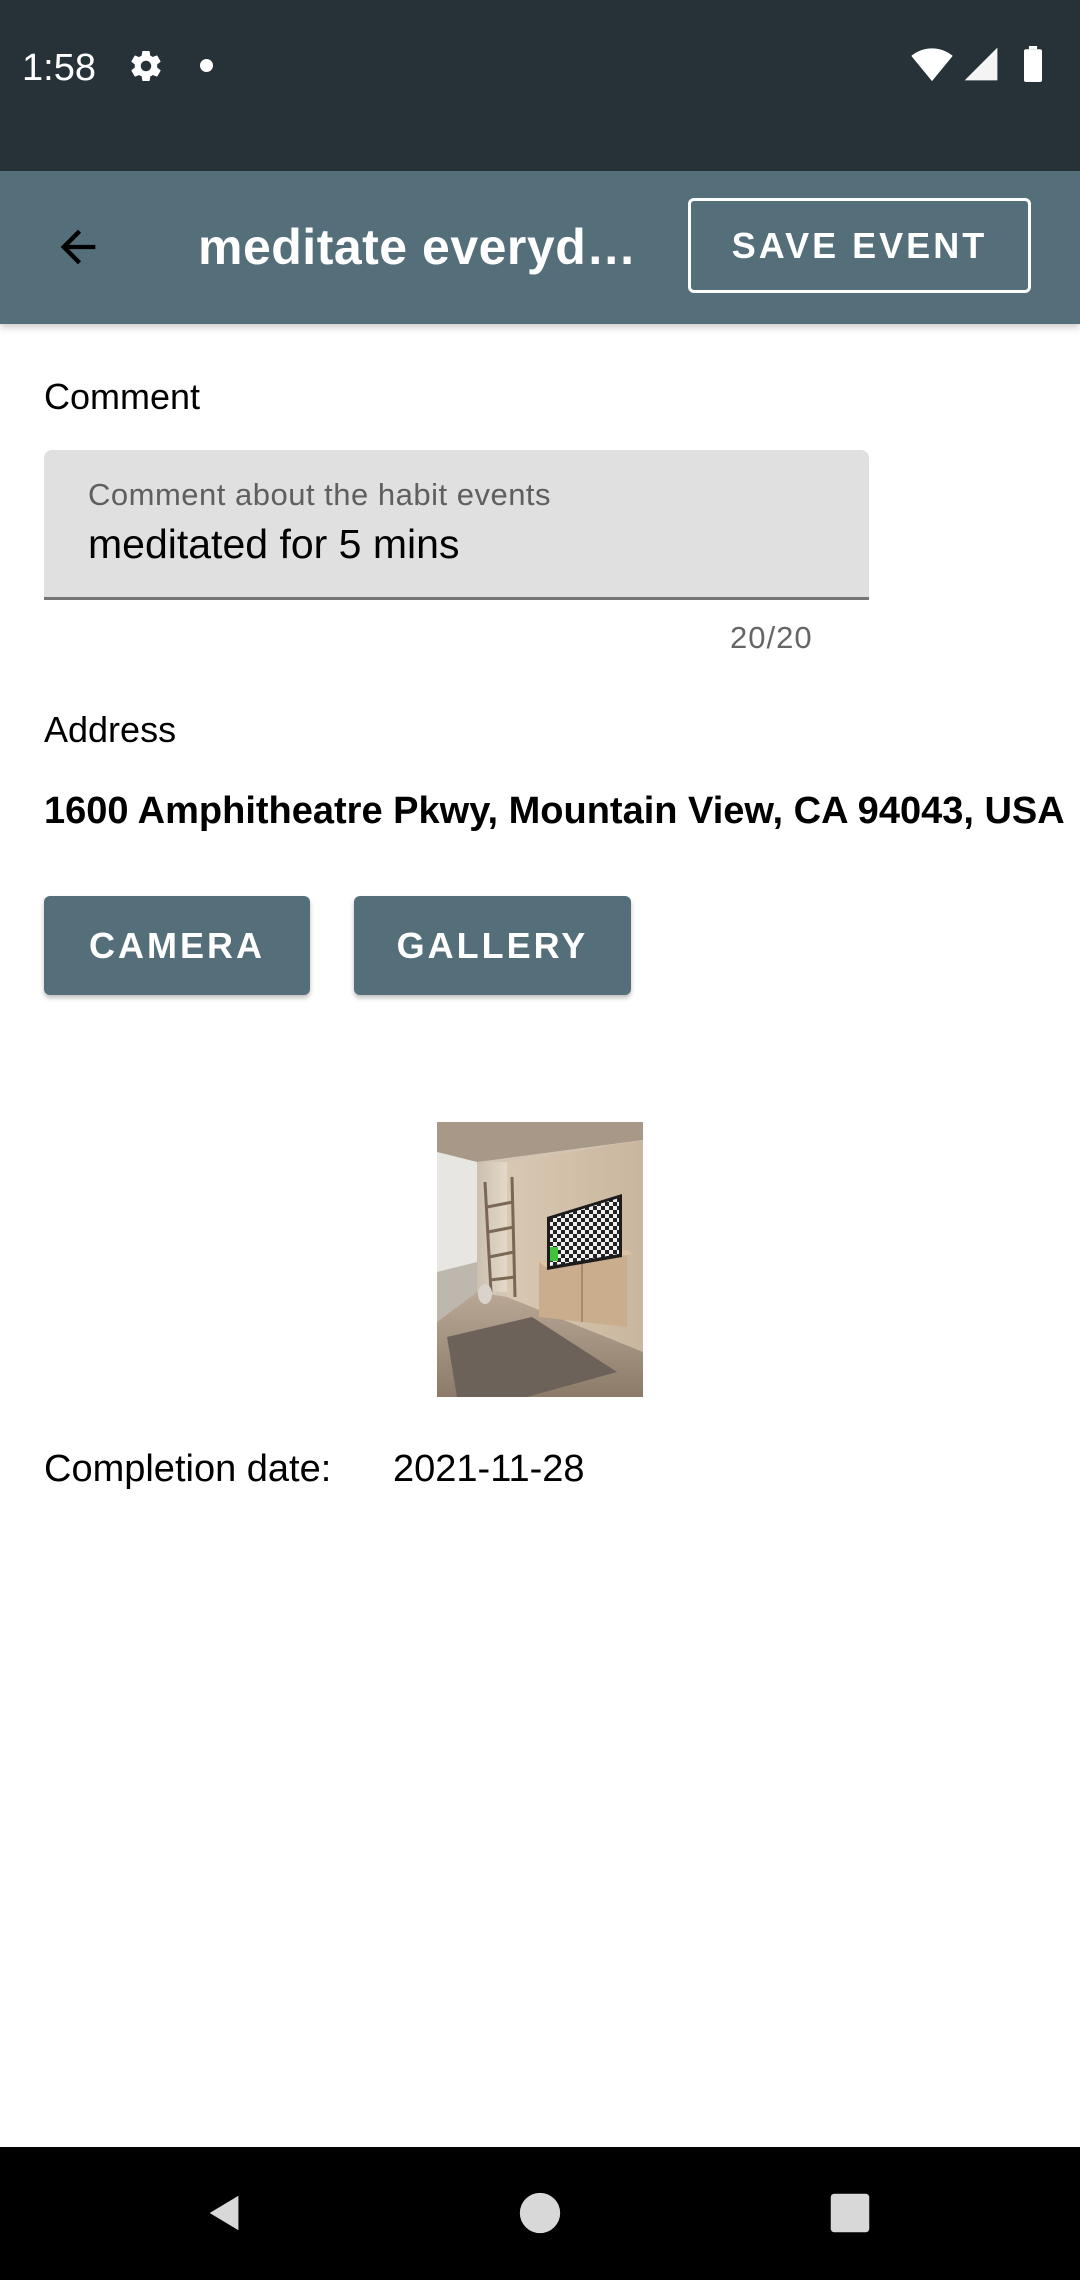  Describe the element at coordinates (206, 65) in the screenshot. I see `notification-dot-icon` at that location.